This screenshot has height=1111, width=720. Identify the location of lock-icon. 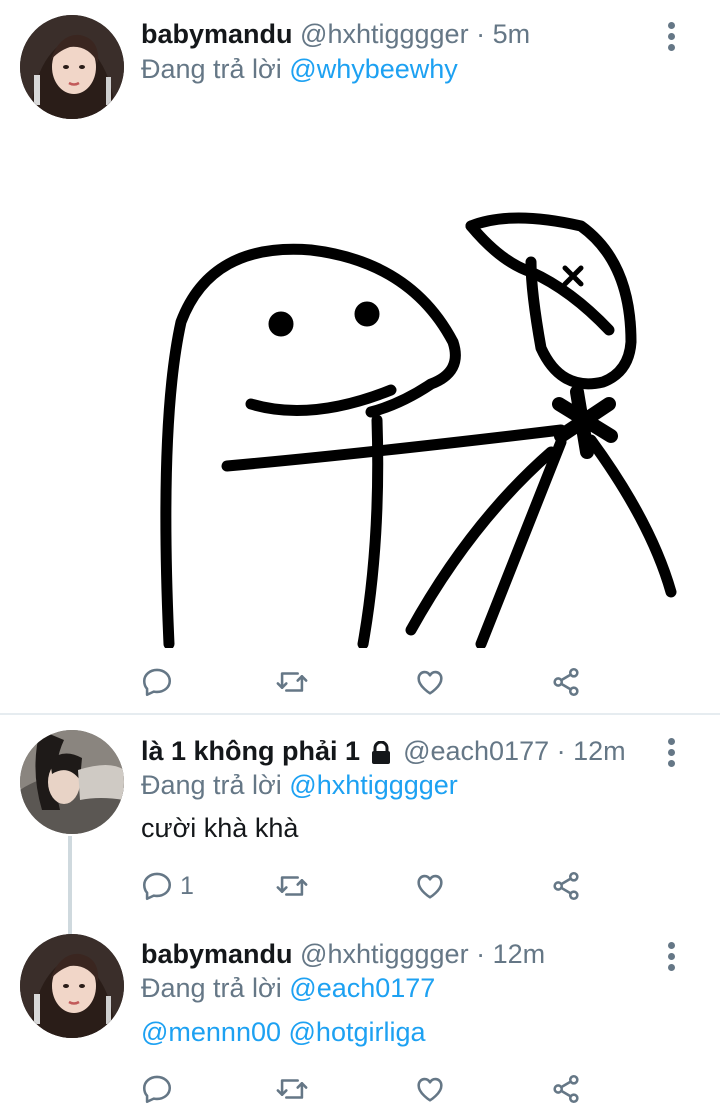
(380, 752).